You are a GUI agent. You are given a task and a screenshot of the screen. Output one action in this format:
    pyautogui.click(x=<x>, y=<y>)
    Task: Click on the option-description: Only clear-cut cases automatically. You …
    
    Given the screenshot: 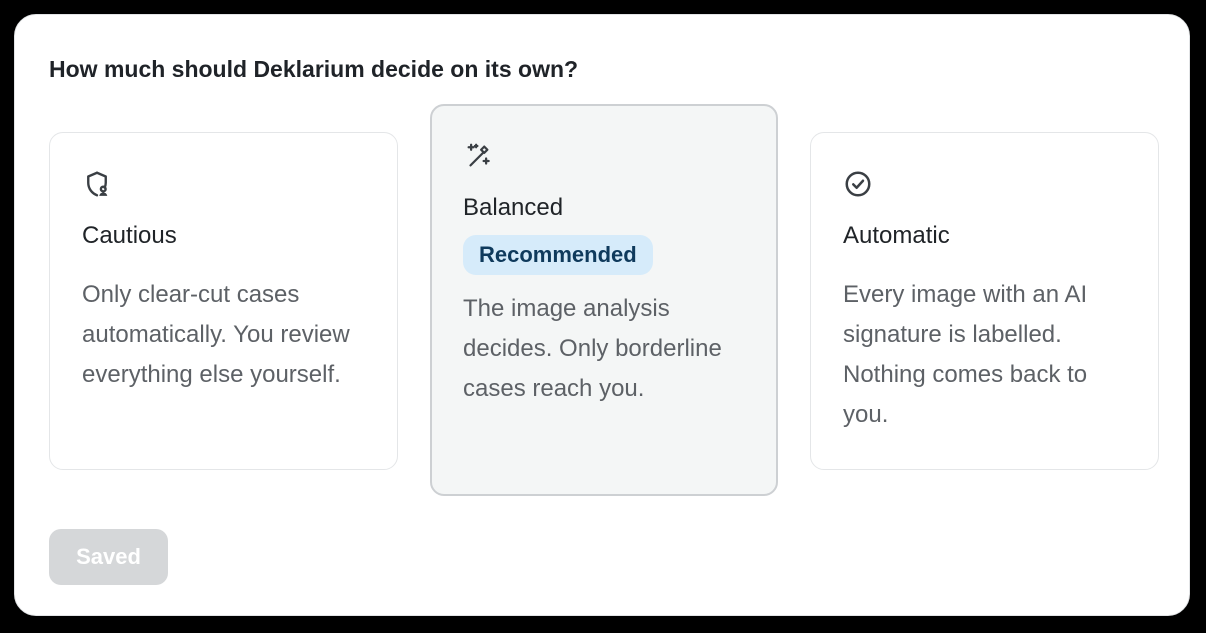 What is the action you would take?
    pyautogui.click(x=216, y=334)
    